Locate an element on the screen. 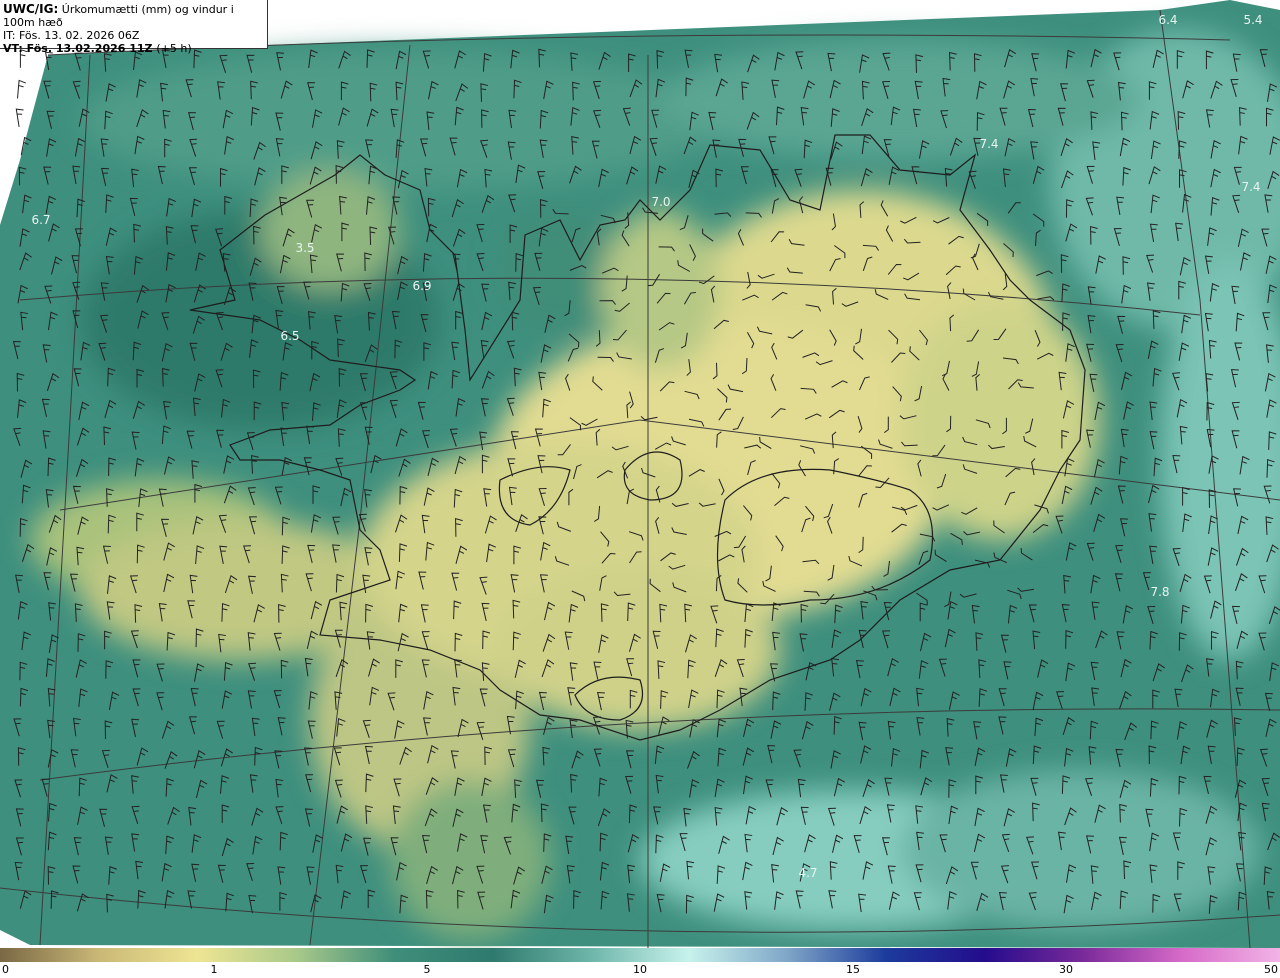 This screenshot has height=978, width=1280. colorbar is located at coordinates (640, 955).